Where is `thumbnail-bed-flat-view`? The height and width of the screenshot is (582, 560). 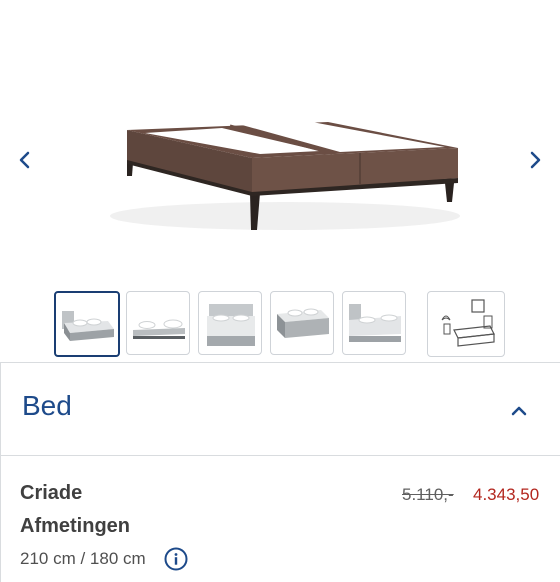
thumbnail-bed-flat-view is located at coordinates (158, 323).